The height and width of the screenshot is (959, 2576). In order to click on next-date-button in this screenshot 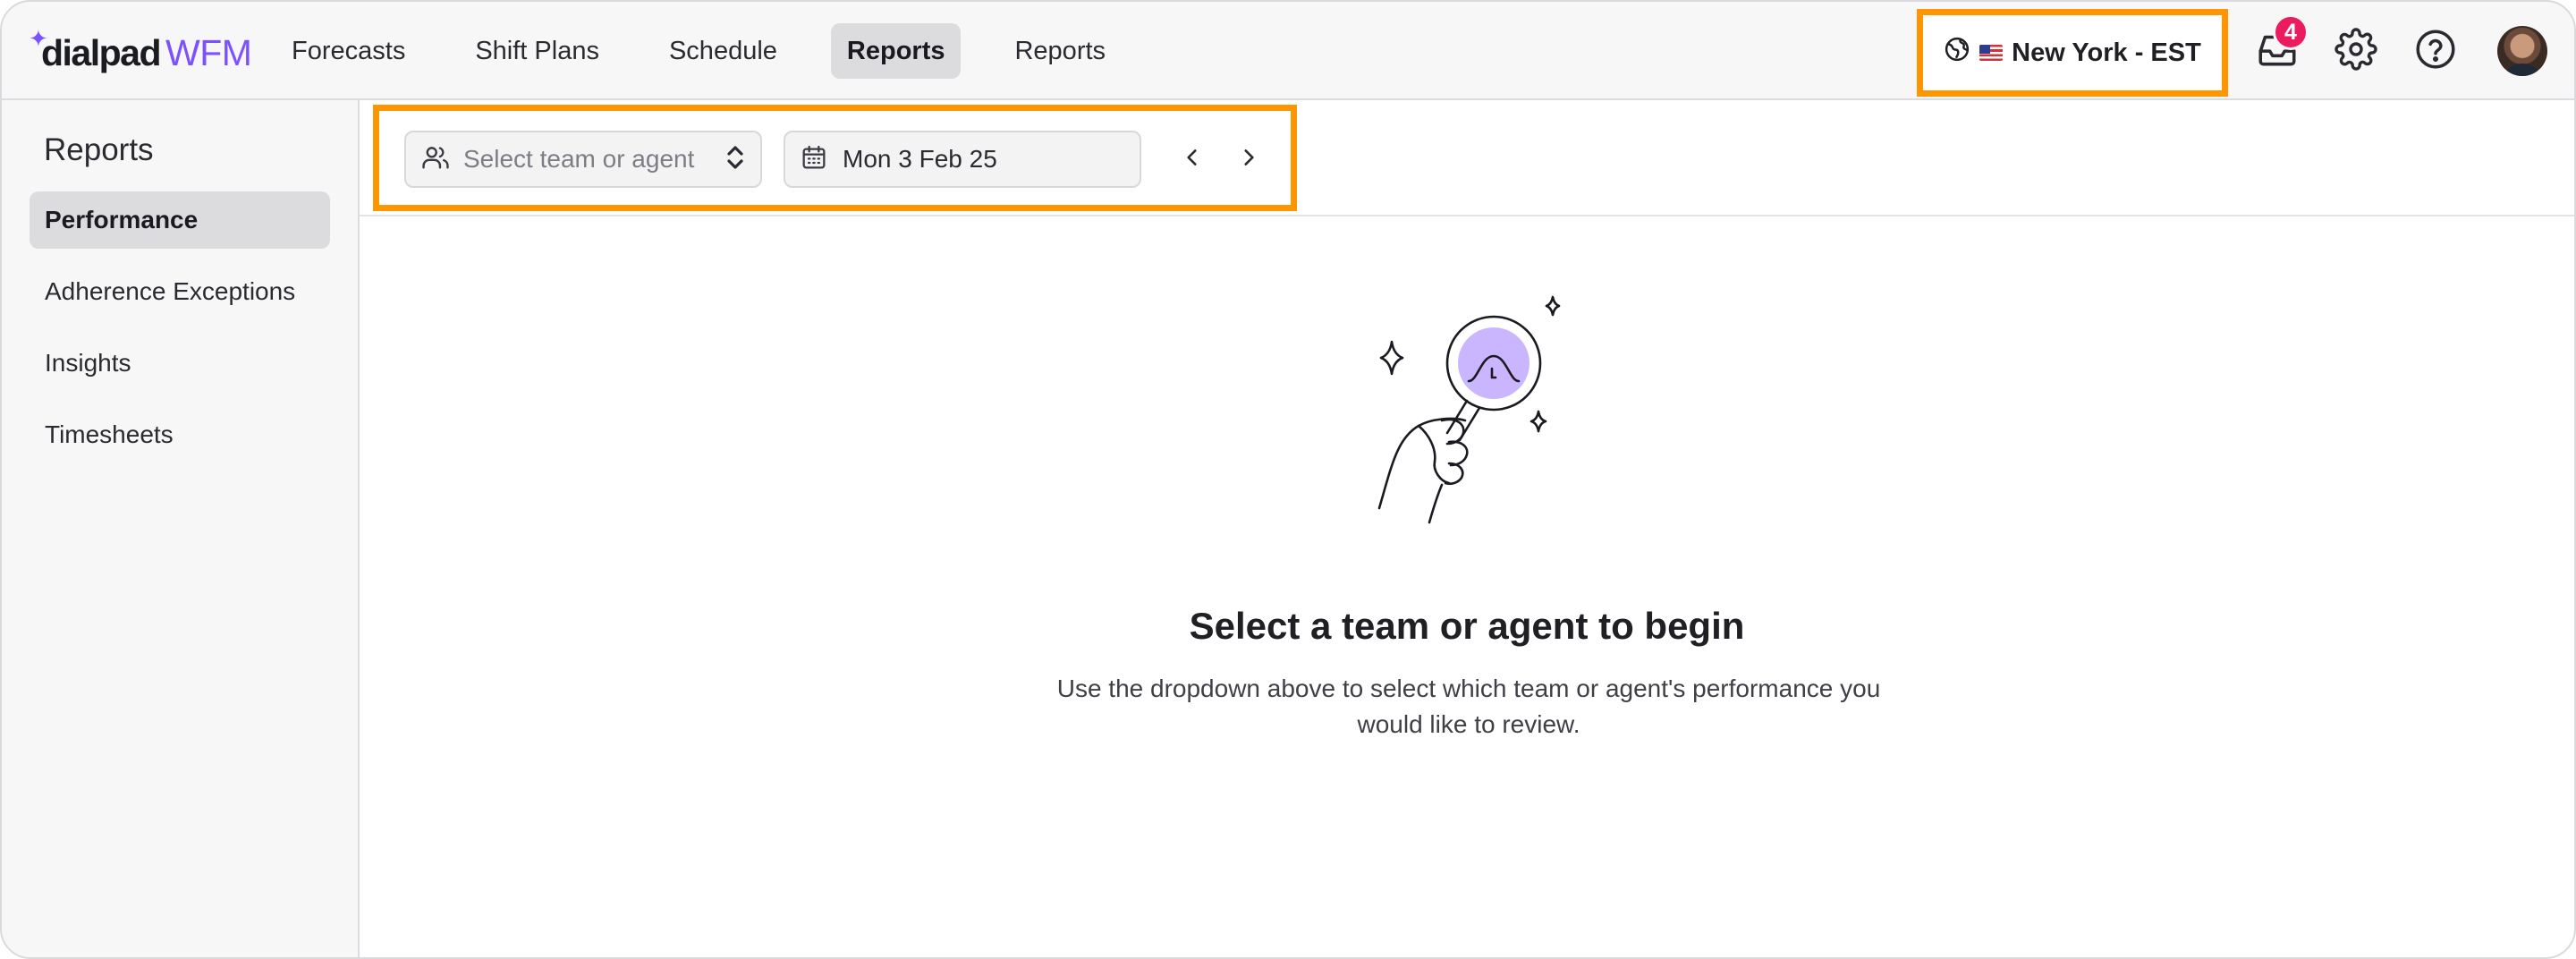, I will do `click(1249, 159)`.